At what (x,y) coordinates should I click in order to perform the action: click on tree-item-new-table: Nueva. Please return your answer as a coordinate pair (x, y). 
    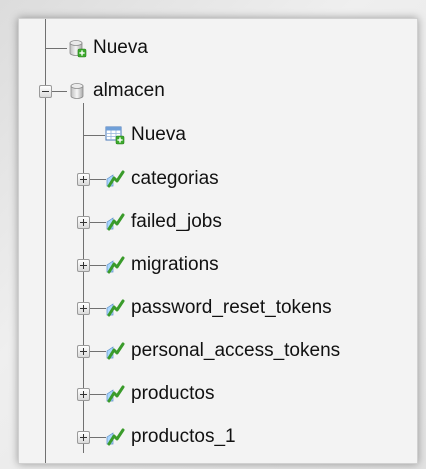
    Looking at the image, I should click on (145, 135).